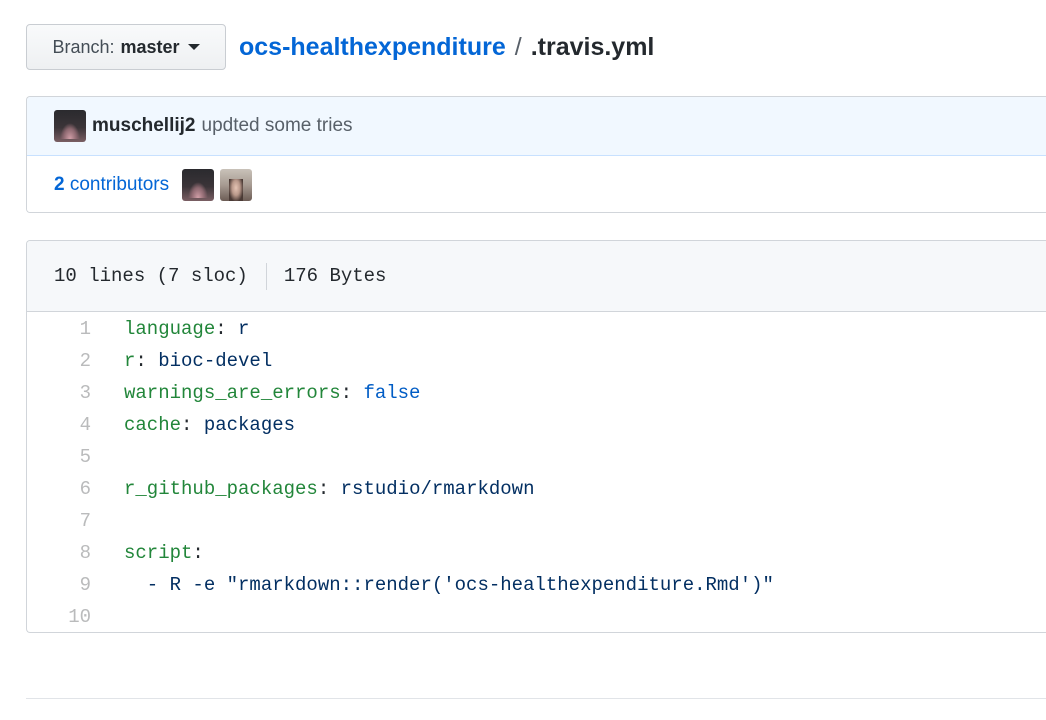  What do you see at coordinates (144, 126) in the screenshot?
I see `commit-author-link: muschellij2` at bounding box center [144, 126].